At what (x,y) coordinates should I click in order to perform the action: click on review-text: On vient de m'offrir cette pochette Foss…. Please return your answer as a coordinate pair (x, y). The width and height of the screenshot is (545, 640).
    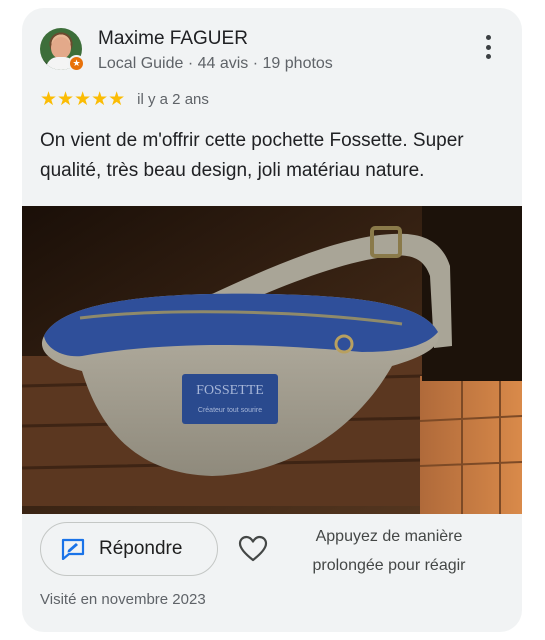
    Looking at the image, I should click on (252, 155).